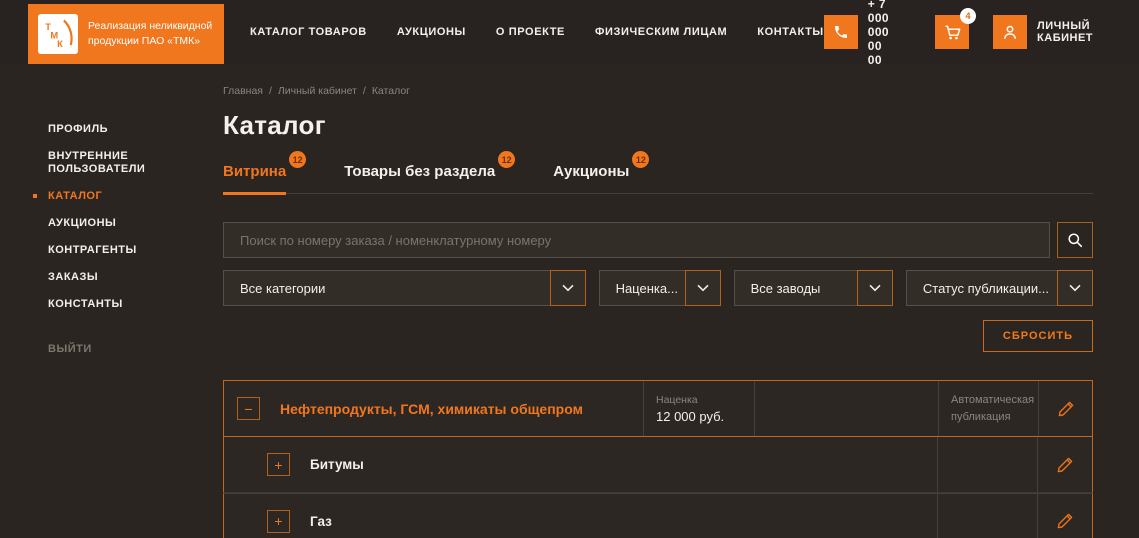 This screenshot has height=538, width=1139. I want to click on category-name: Нефтепродукты, ГСМ, химикаты общепром, so click(431, 409).